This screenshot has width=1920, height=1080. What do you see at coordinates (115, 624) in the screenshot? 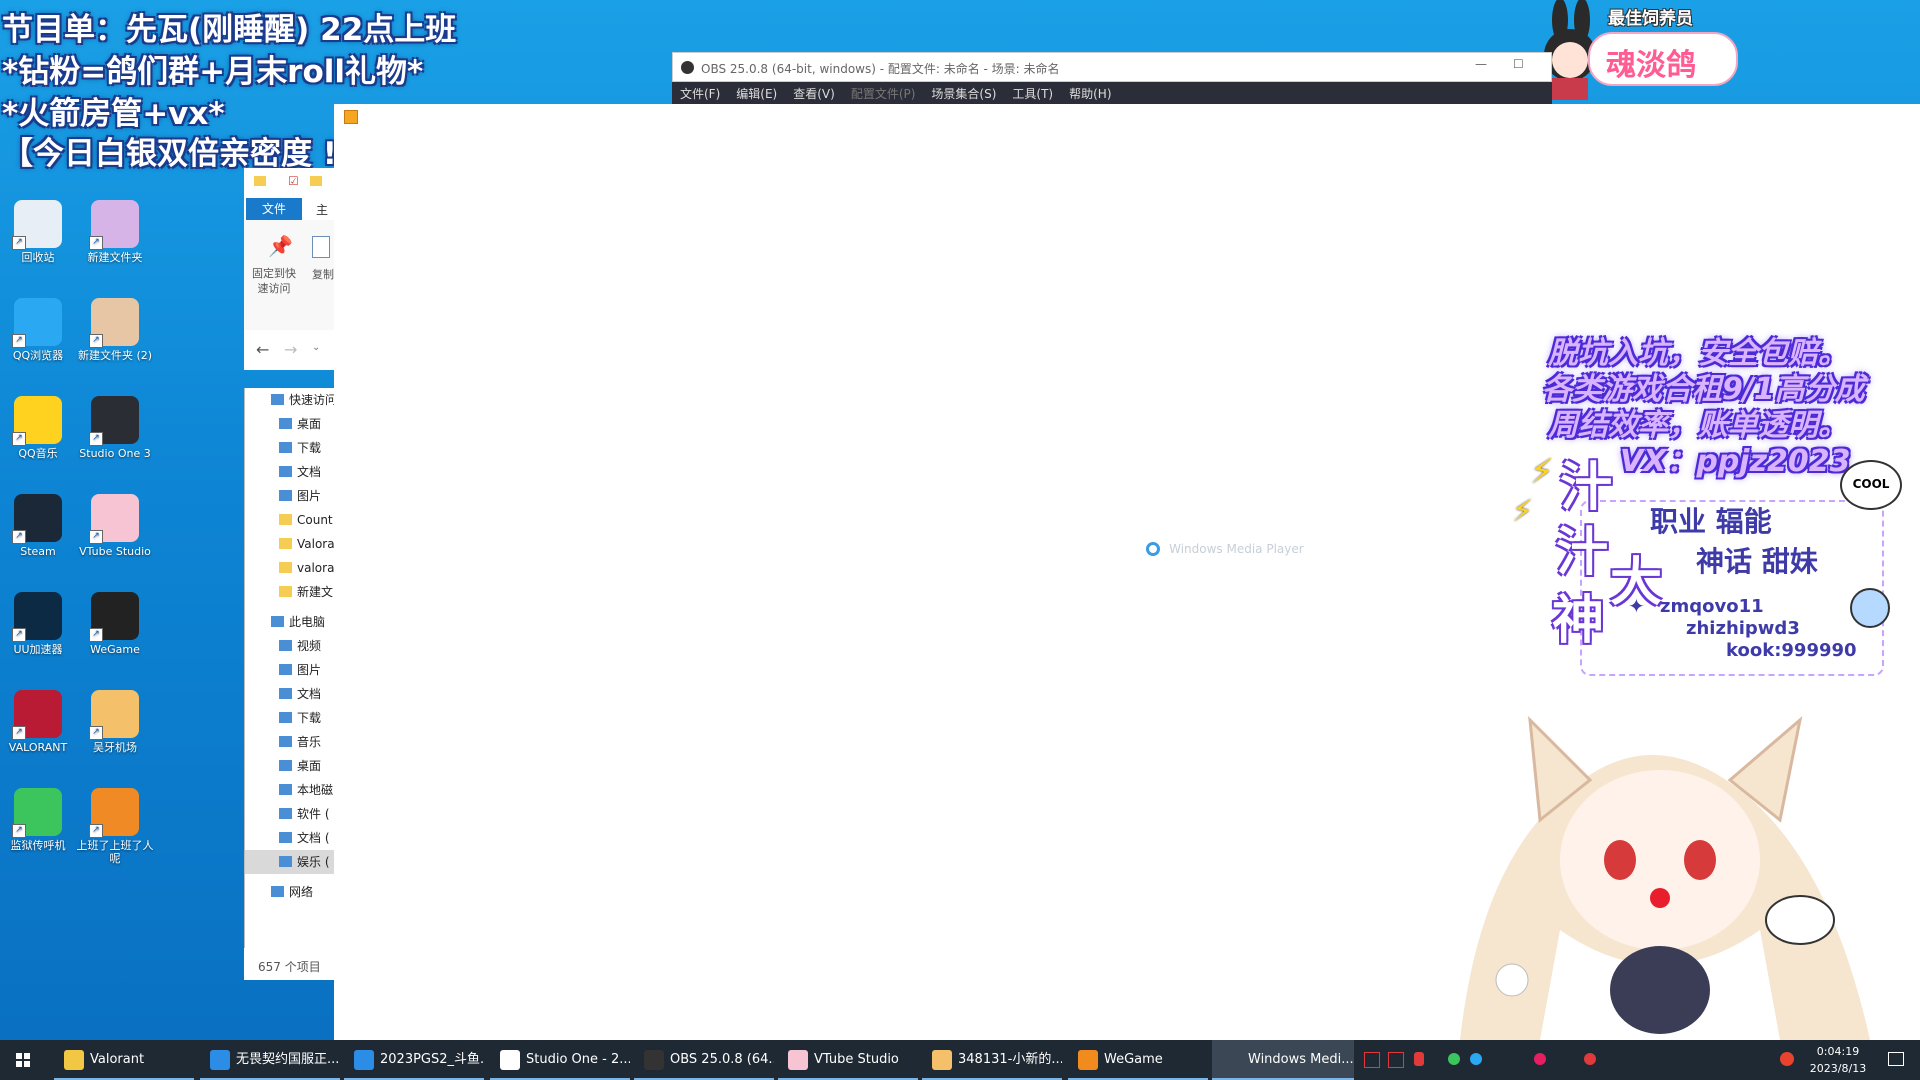
I see `desktop-icon: ↗ WeGame` at bounding box center [115, 624].